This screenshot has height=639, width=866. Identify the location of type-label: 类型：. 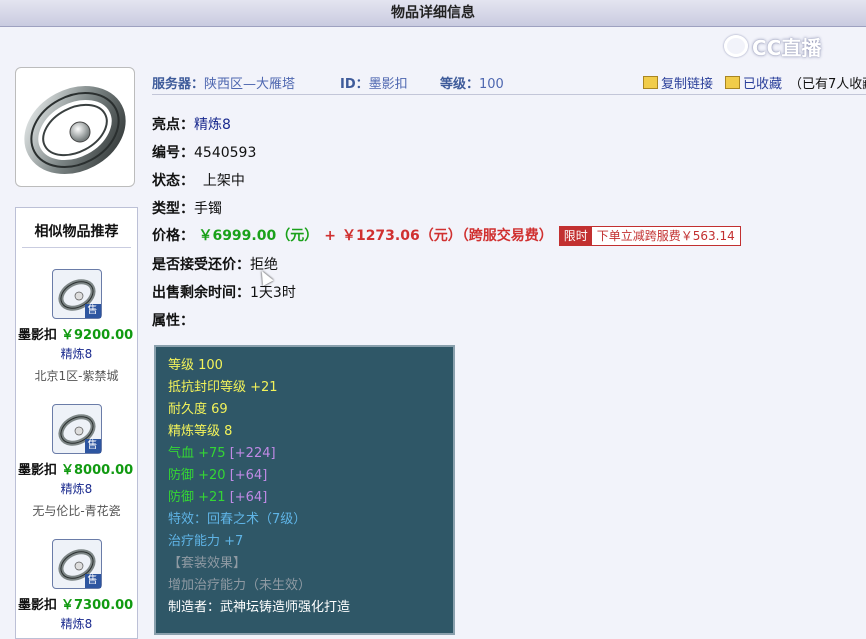
(173, 209).